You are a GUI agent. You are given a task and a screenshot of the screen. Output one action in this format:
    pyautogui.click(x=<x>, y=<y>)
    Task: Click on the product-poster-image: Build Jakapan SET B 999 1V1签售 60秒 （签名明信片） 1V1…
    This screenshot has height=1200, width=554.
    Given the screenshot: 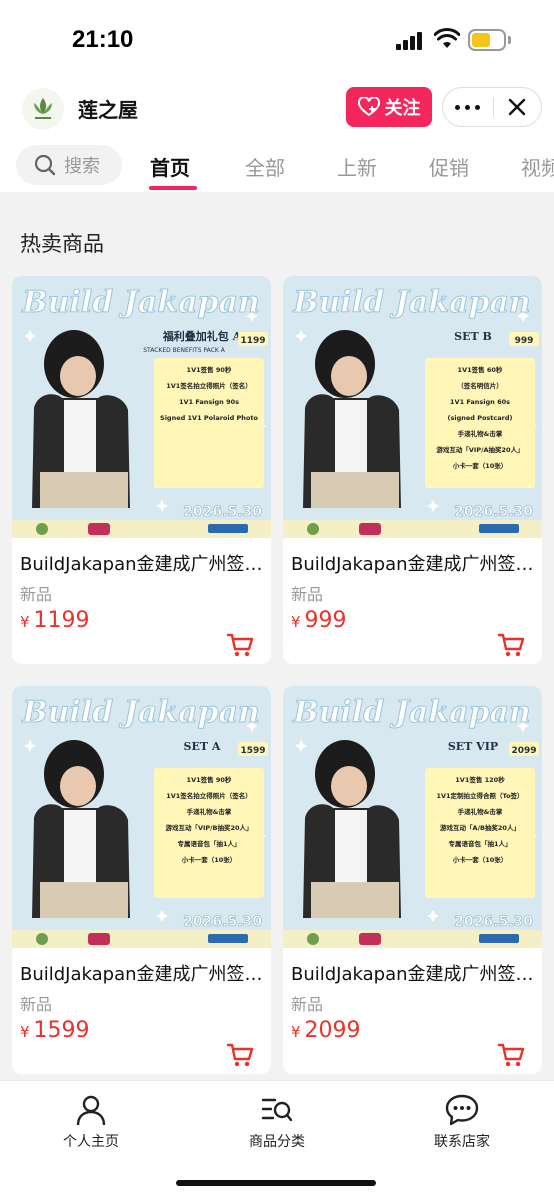 What is the action you would take?
    pyautogui.click(x=412, y=407)
    